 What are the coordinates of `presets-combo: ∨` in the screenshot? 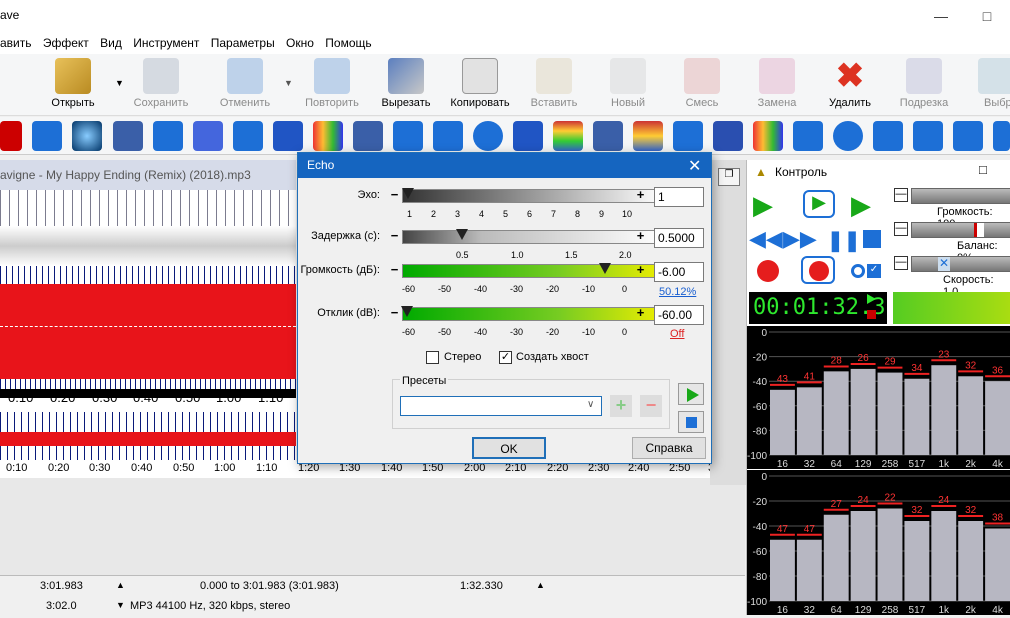 It's located at (501, 406).